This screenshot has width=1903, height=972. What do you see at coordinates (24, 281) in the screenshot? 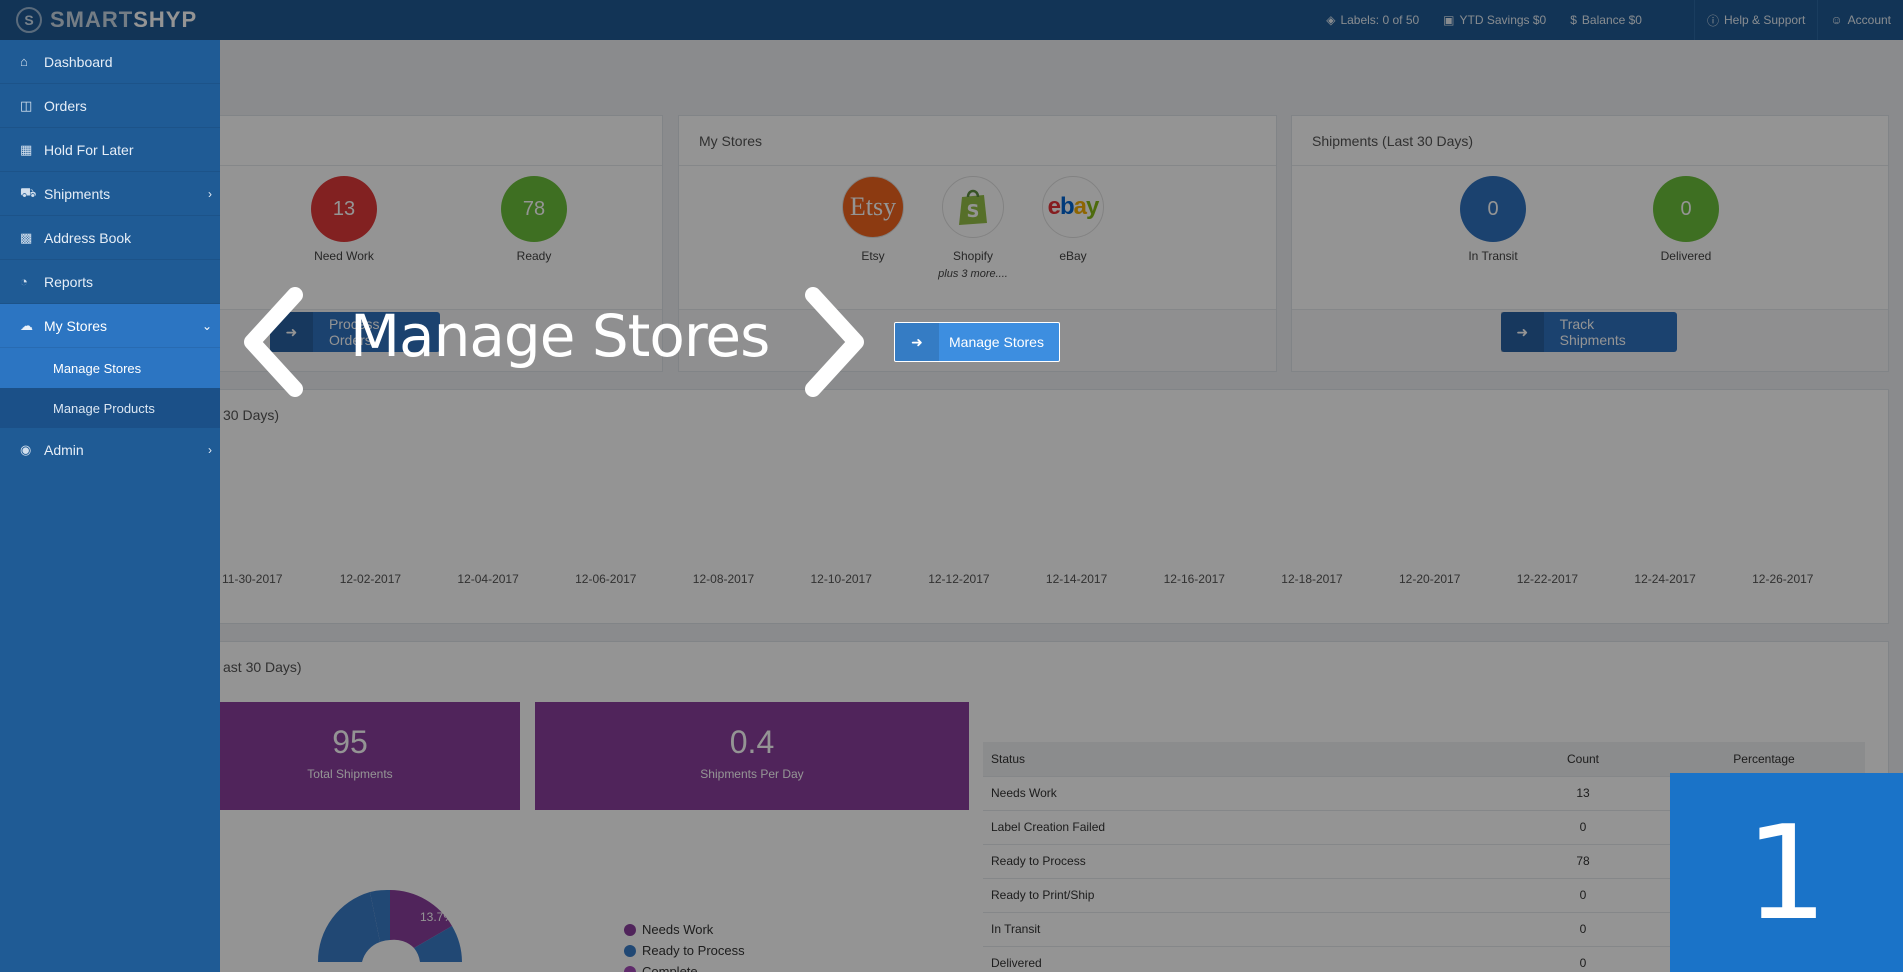
I see `pie-chart-icon: ◔` at bounding box center [24, 281].